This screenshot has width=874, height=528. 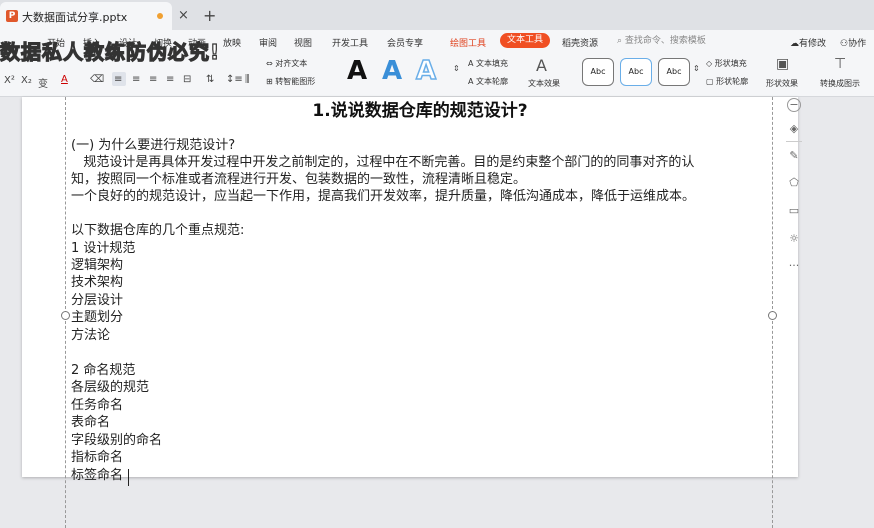 I want to click on unsaved-status: ☁有修改, so click(x=808, y=42).